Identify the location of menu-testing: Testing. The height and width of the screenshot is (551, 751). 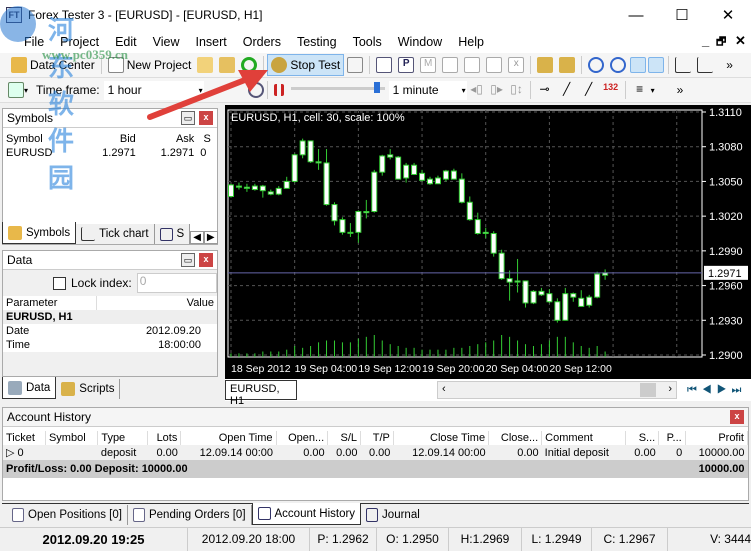
(317, 42).